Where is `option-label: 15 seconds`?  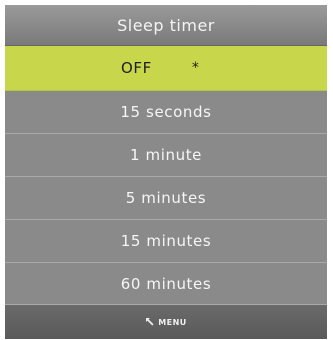
option-label: 15 seconds is located at coordinates (166, 112).